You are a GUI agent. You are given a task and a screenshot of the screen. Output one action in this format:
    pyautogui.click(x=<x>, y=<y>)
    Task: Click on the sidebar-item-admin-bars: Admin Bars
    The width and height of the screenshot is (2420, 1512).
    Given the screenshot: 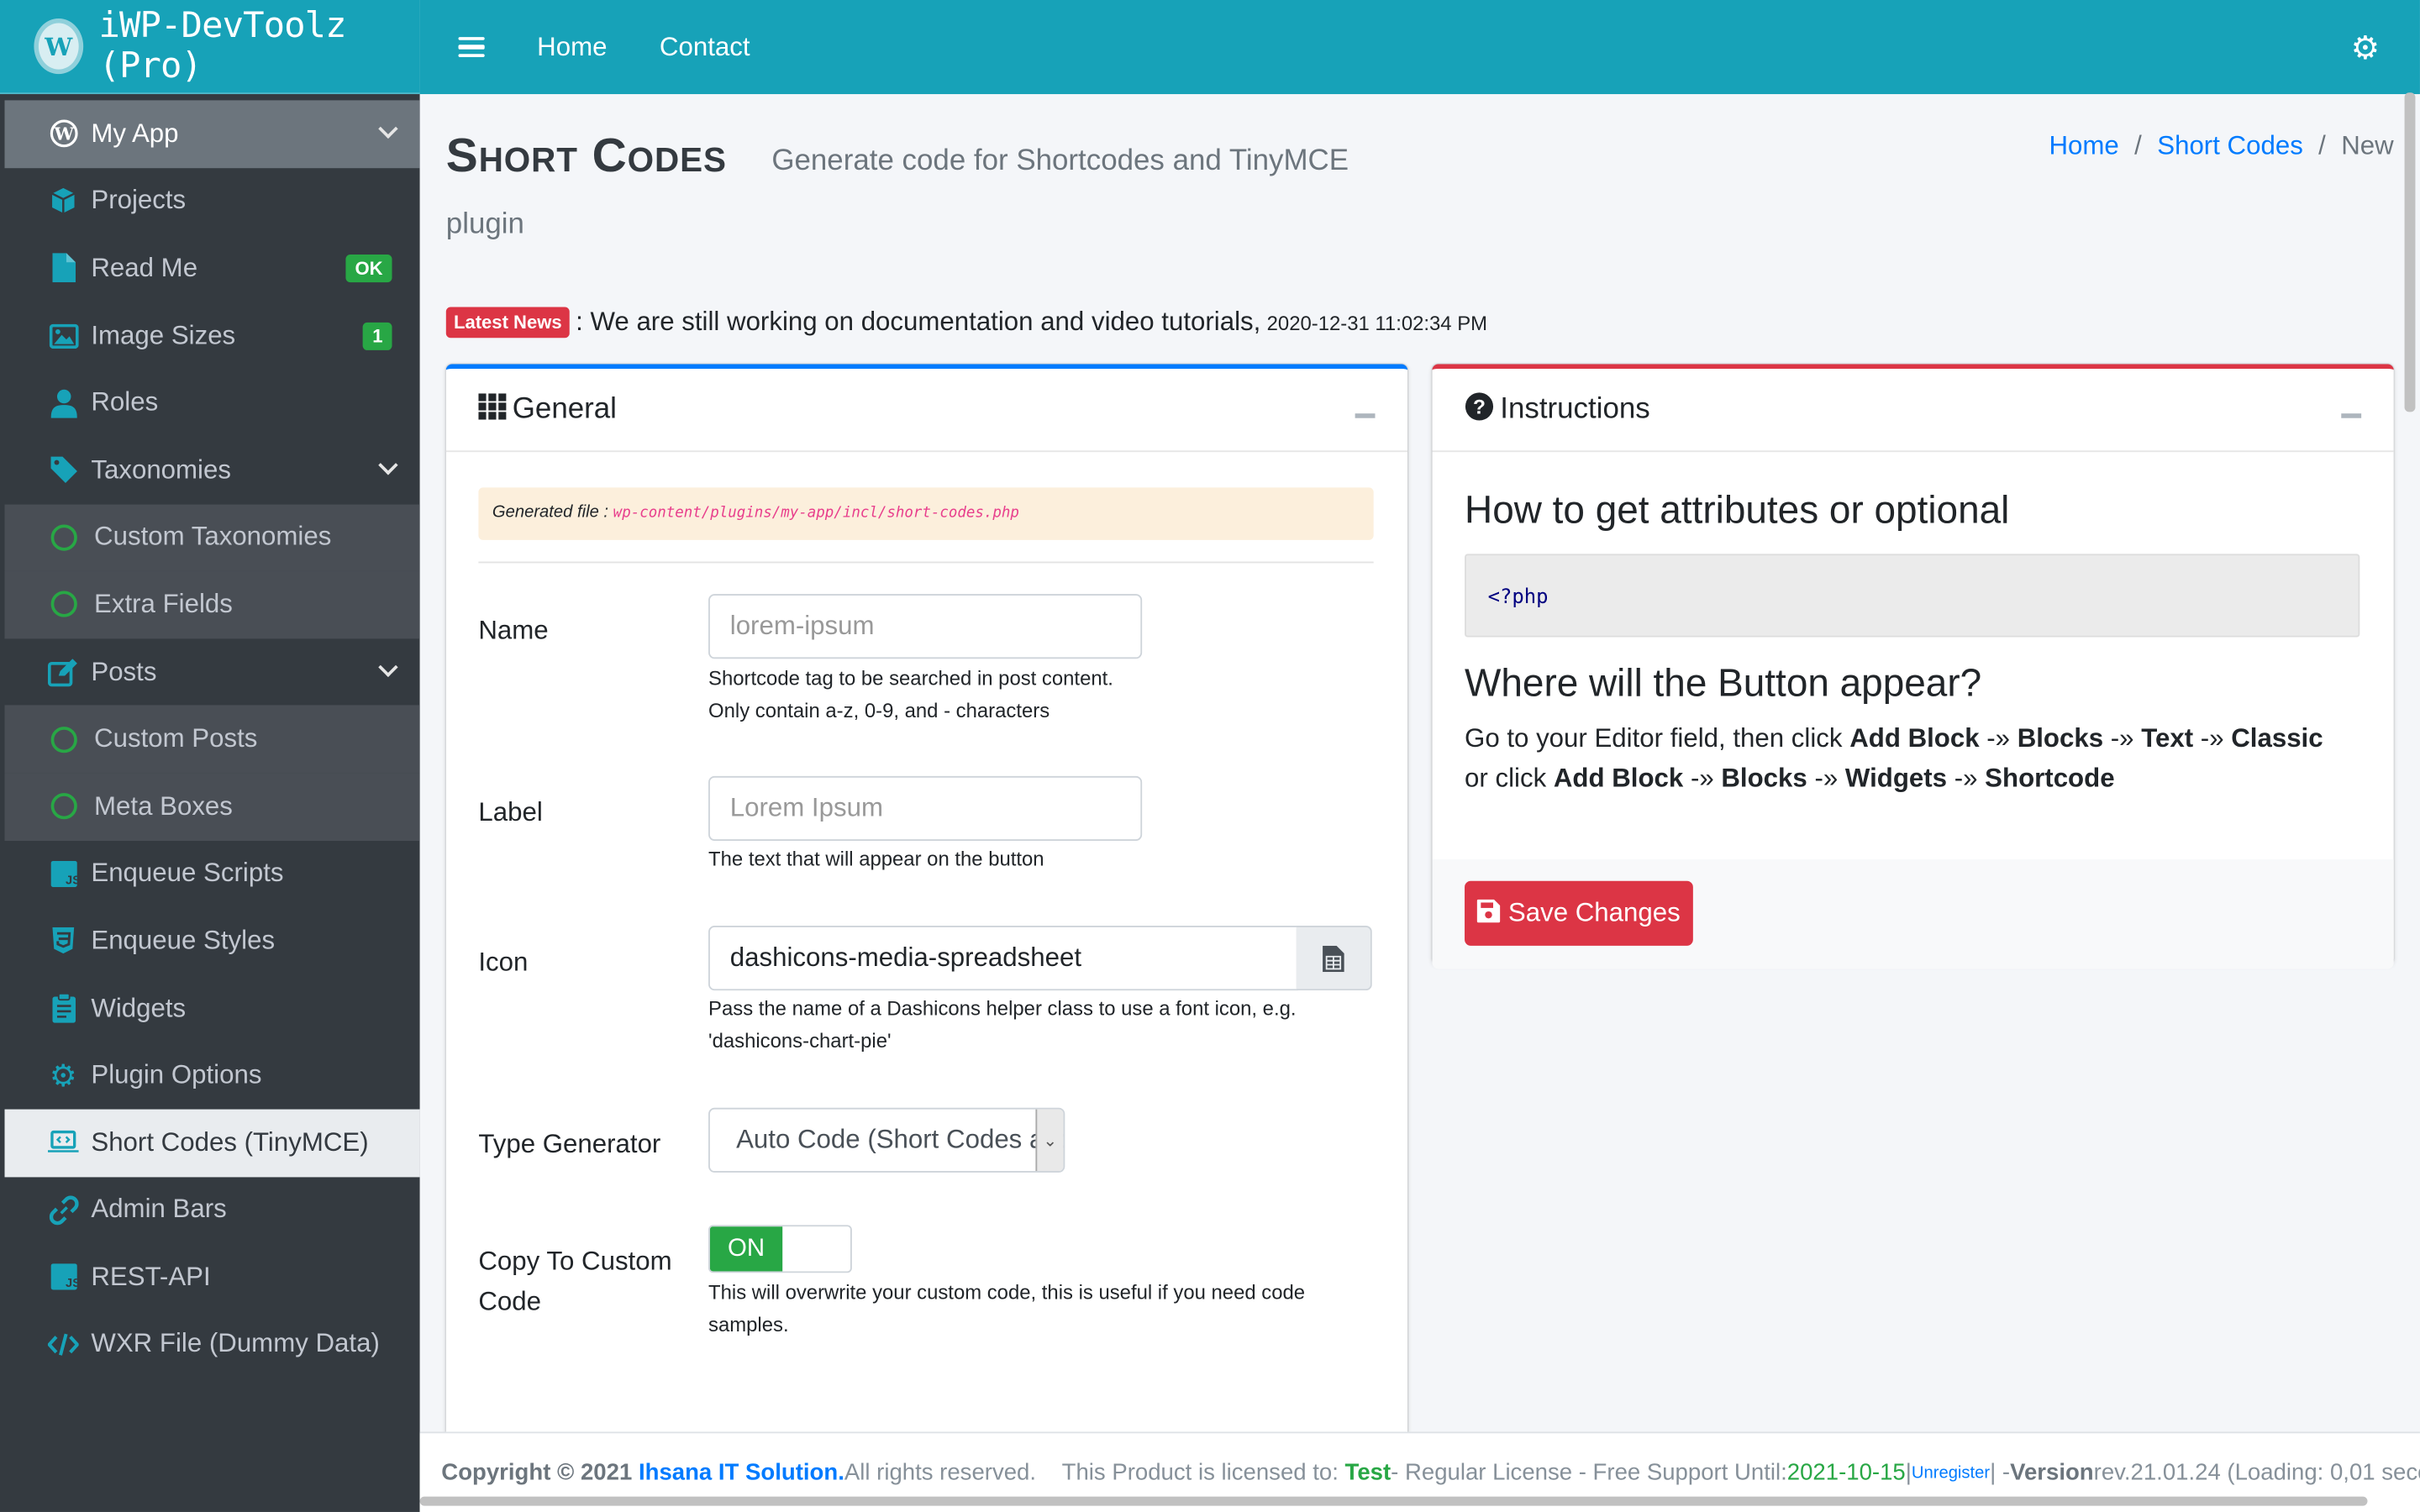 What is the action you would take?
    pyautogui.click(x=212, y=1209)
    